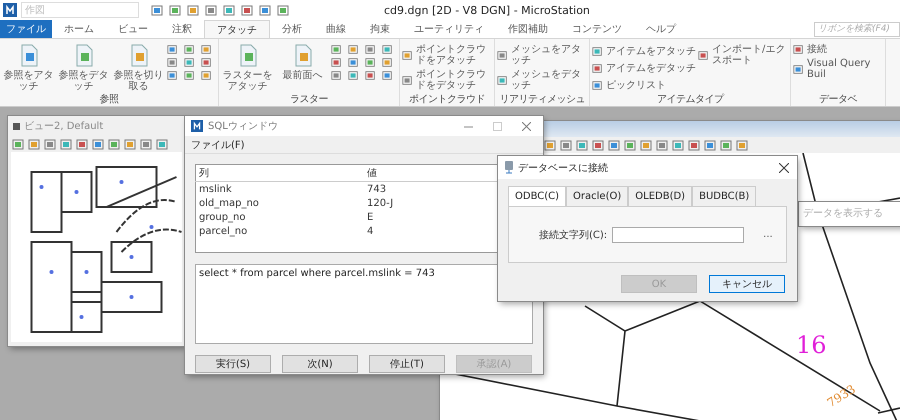 This screenshot has height=420, width=900. I want to click on ribbon-tab: ビュー, so click(133, 29).